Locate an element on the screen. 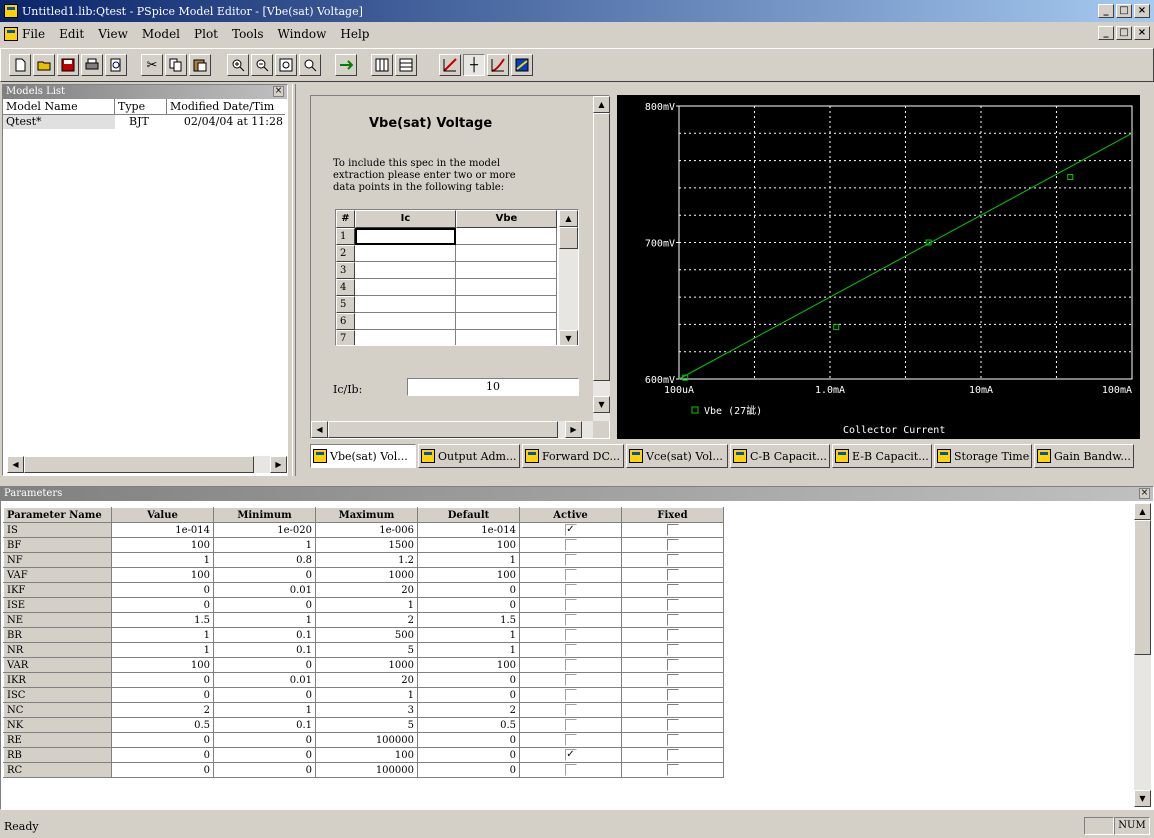 The height and width of the screenshot is (838, 1154). param-def-cell: 0.5 is located at coordinates (468, 725).